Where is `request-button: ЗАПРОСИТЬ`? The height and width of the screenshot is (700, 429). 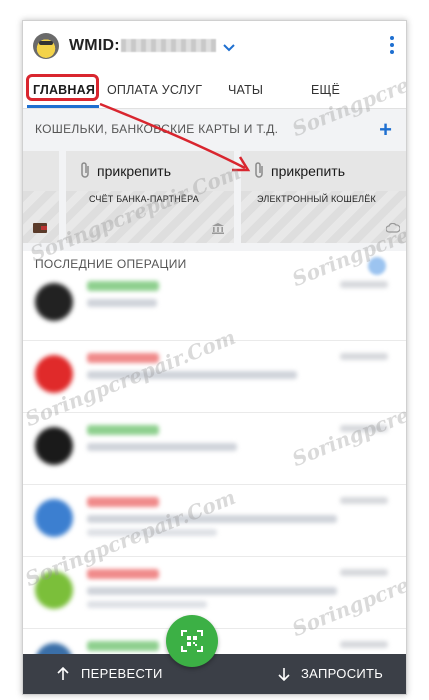
request-button: ЗАПРОСИТЬ is located at coordinates (332, 674).